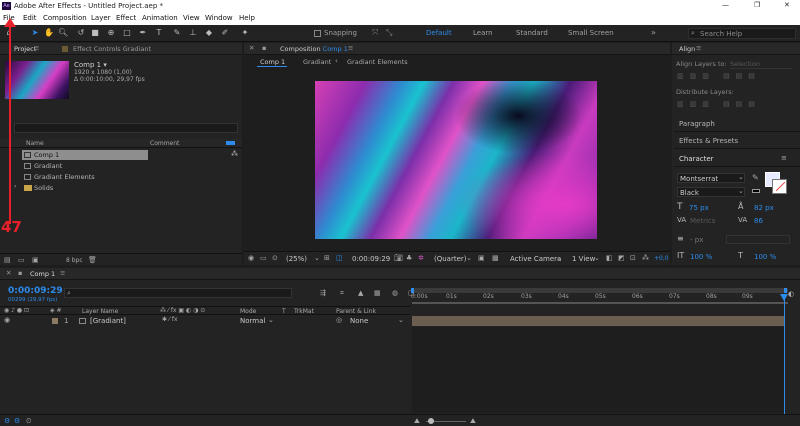 This screenshot has width=800, height=426. I want to click on timeline-tab-name: Comp 1, so click(42, 274).